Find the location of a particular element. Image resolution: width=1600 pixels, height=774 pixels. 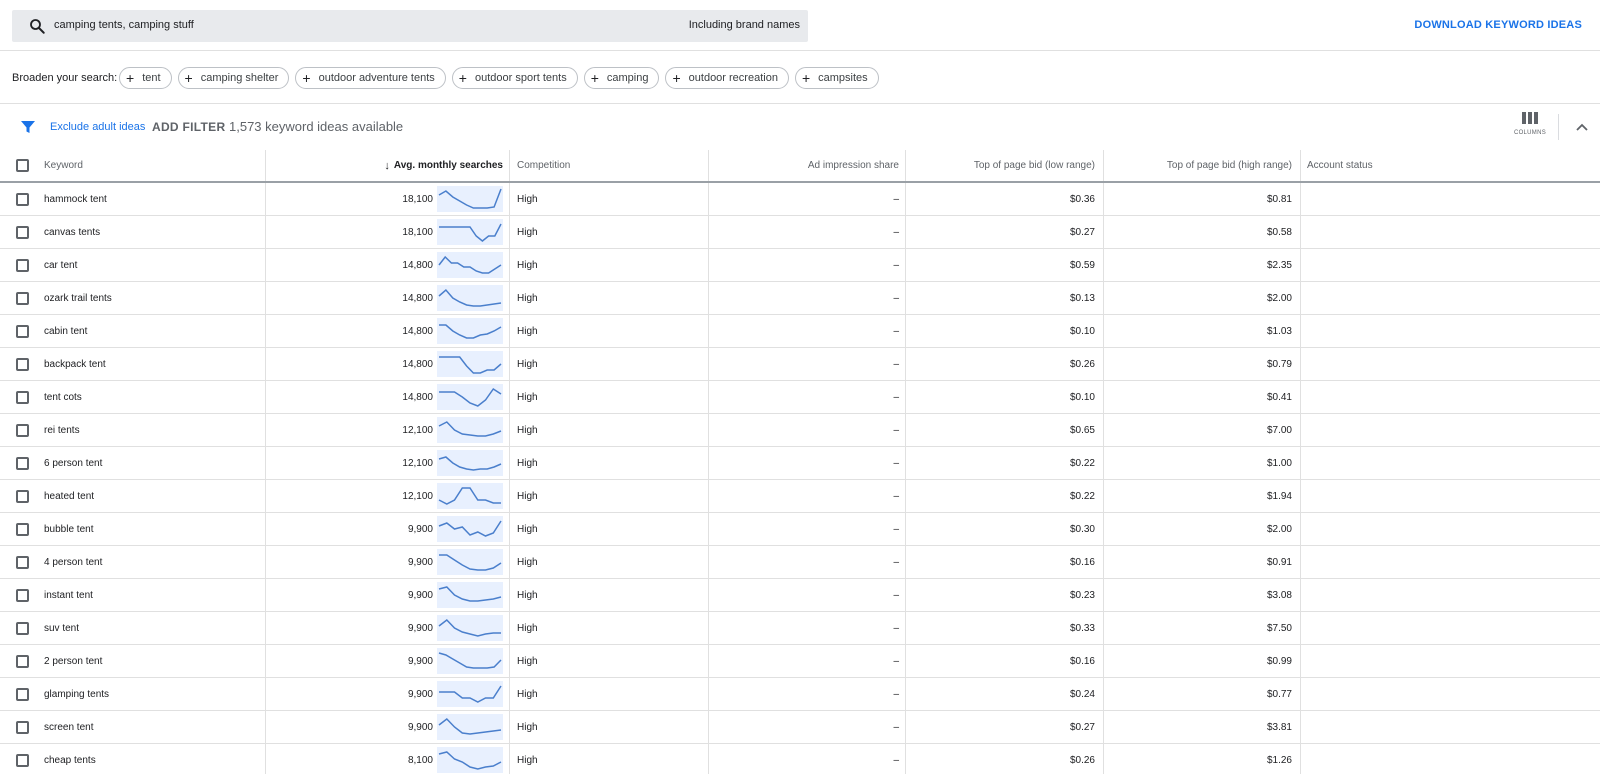

columns-button: COLUMNS is located at coordinates (1530, 127).